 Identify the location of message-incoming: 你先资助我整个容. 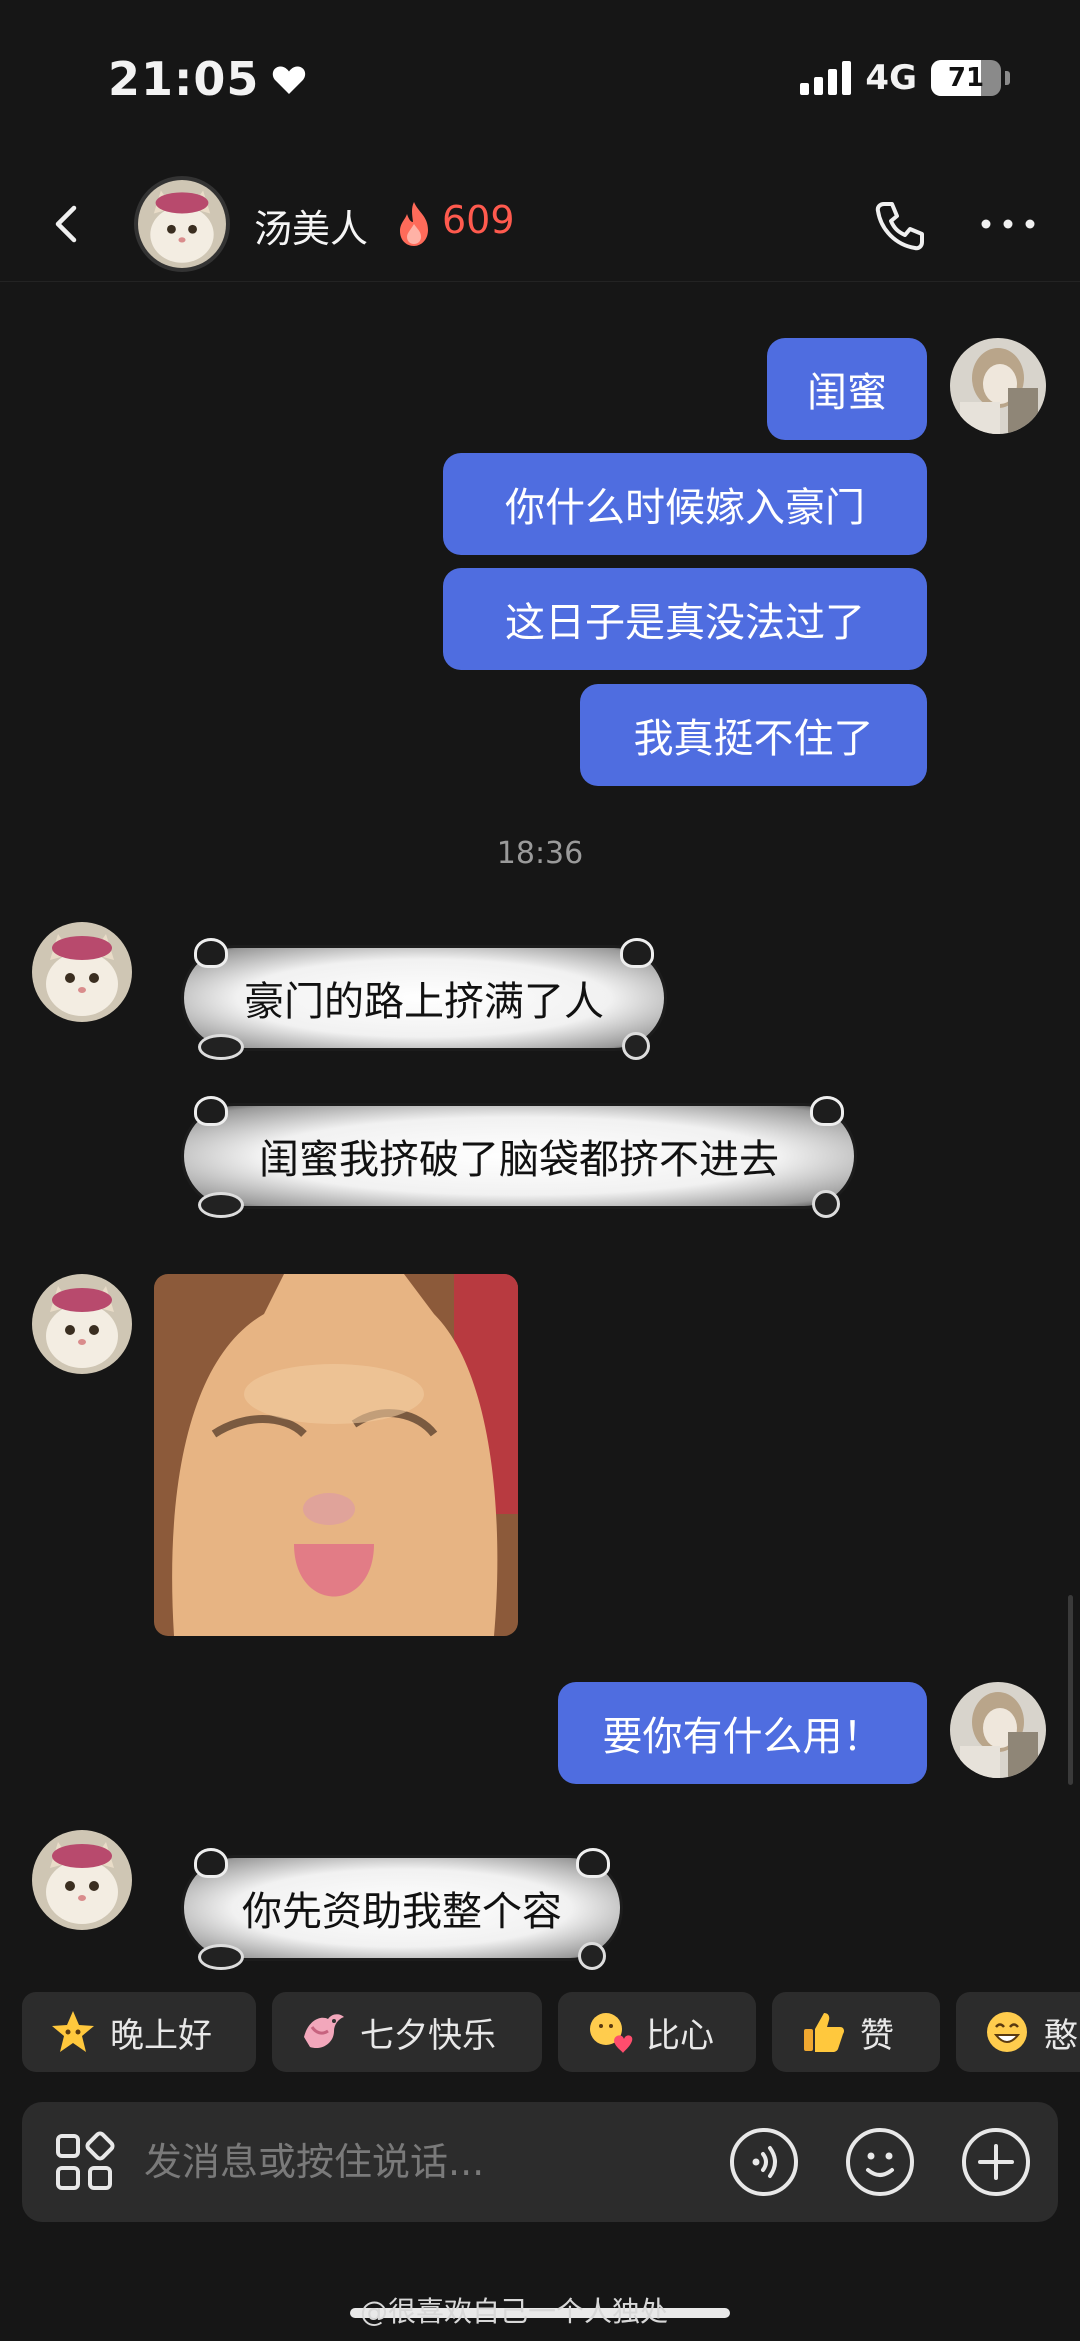
(402, 1909).